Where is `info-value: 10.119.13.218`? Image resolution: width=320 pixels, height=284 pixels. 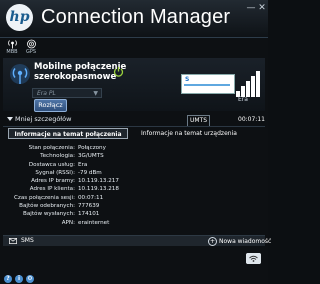 info-value: 10.119.13.218 is located at coordinates (98, 189).